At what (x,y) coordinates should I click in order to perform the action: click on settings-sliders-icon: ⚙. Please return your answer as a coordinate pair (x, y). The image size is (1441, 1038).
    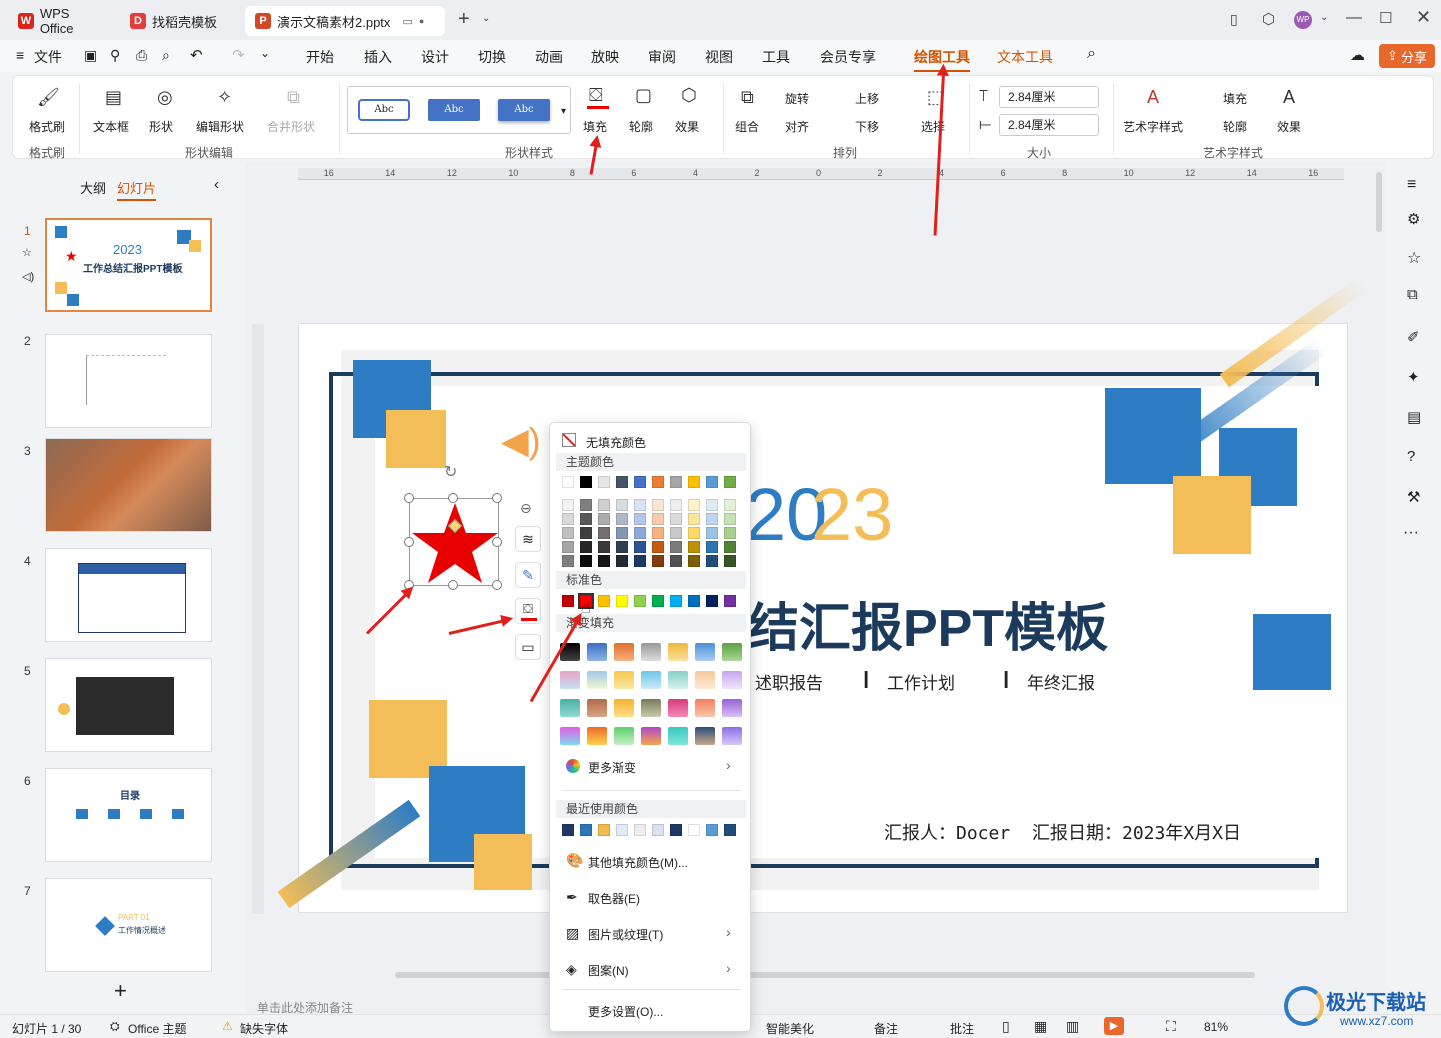
    Looking at the image, I should click on (1413, 219).